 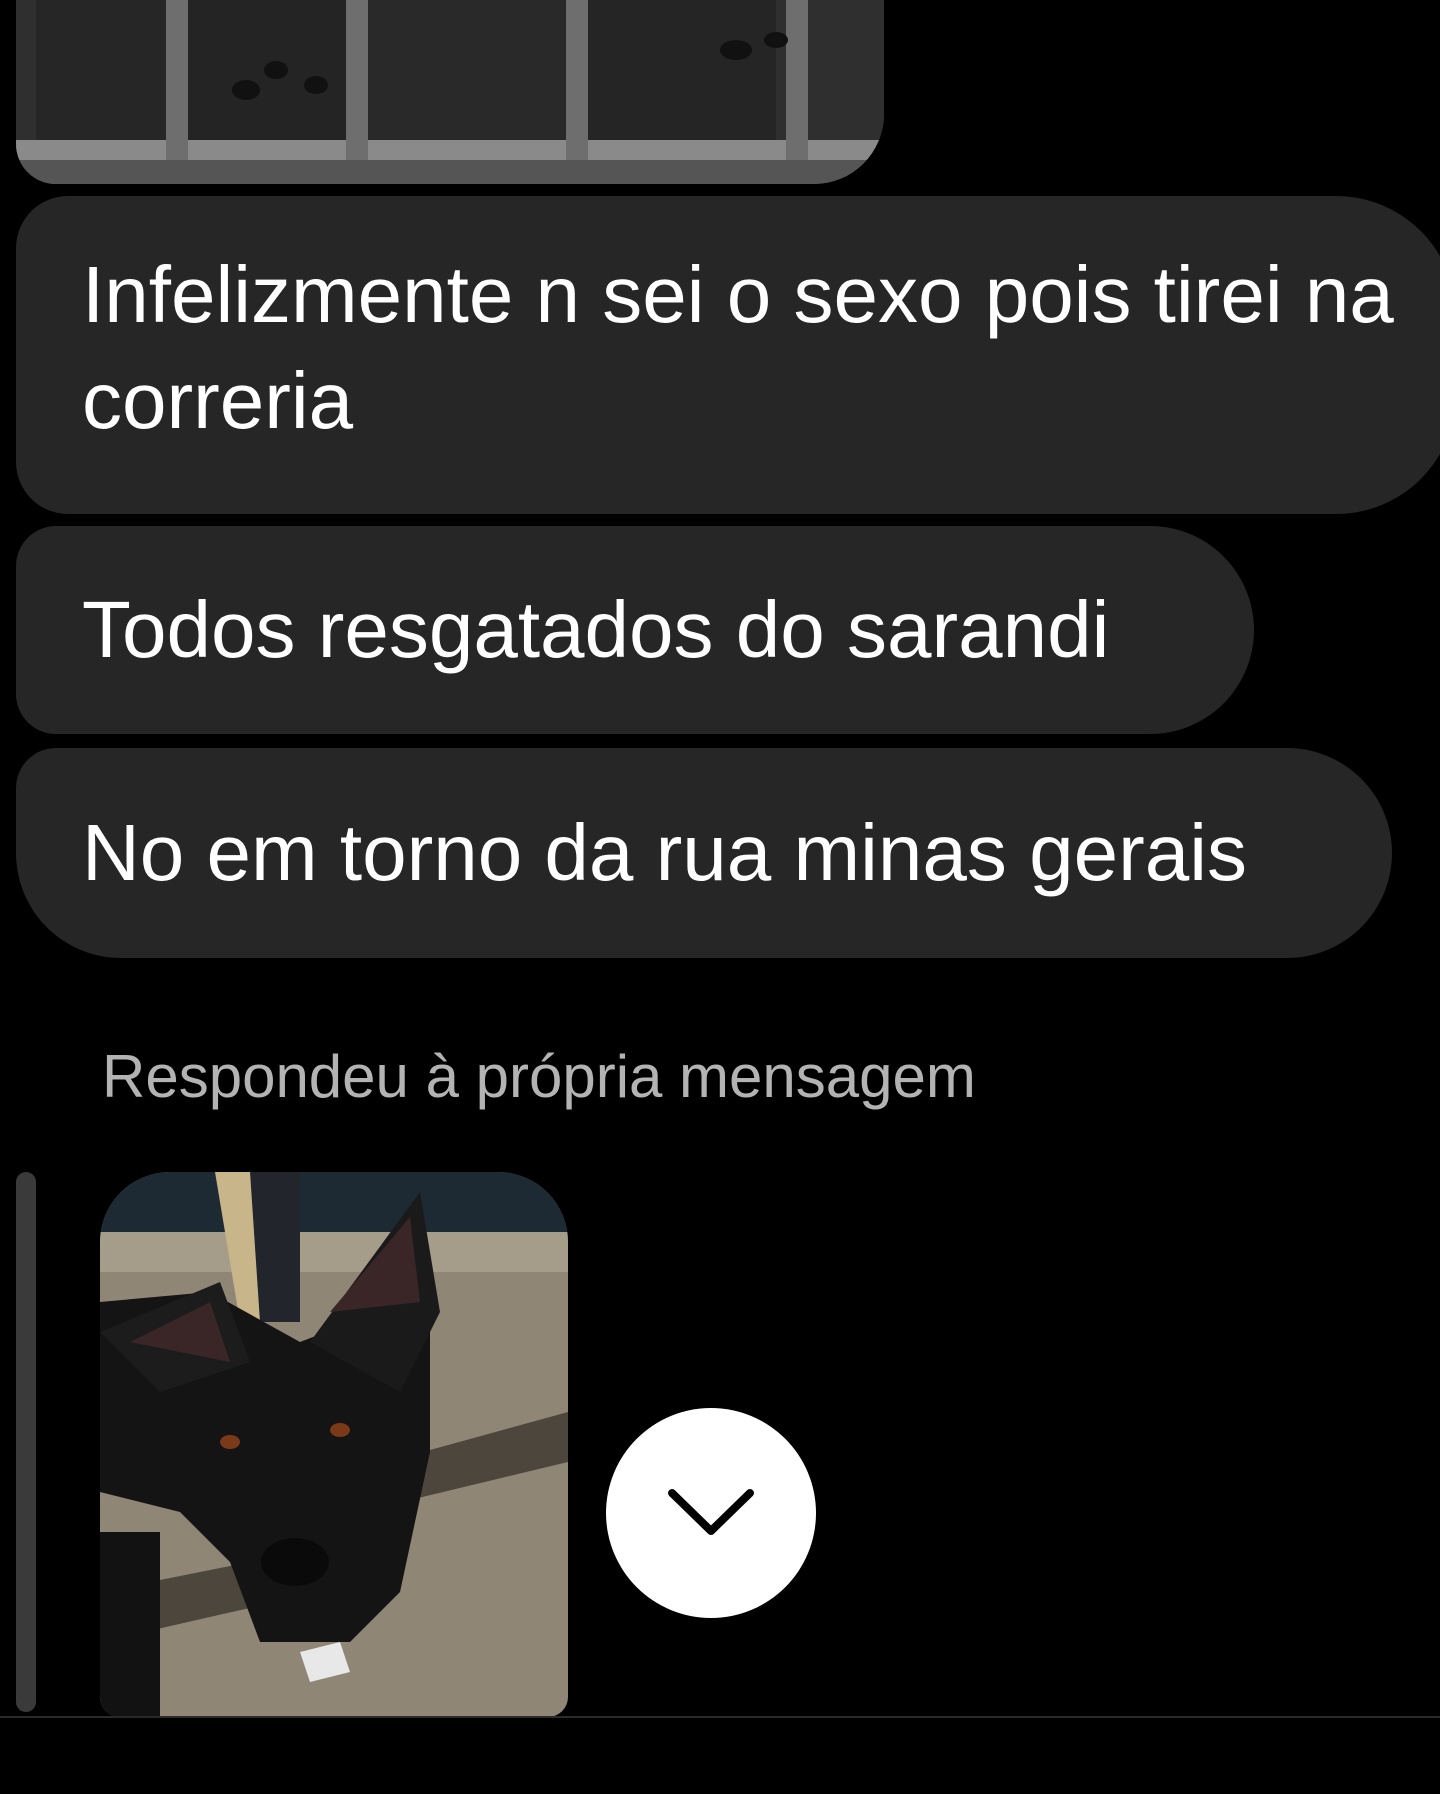 I want to click on chevron-down-icon, so click(x=711, y=1512).